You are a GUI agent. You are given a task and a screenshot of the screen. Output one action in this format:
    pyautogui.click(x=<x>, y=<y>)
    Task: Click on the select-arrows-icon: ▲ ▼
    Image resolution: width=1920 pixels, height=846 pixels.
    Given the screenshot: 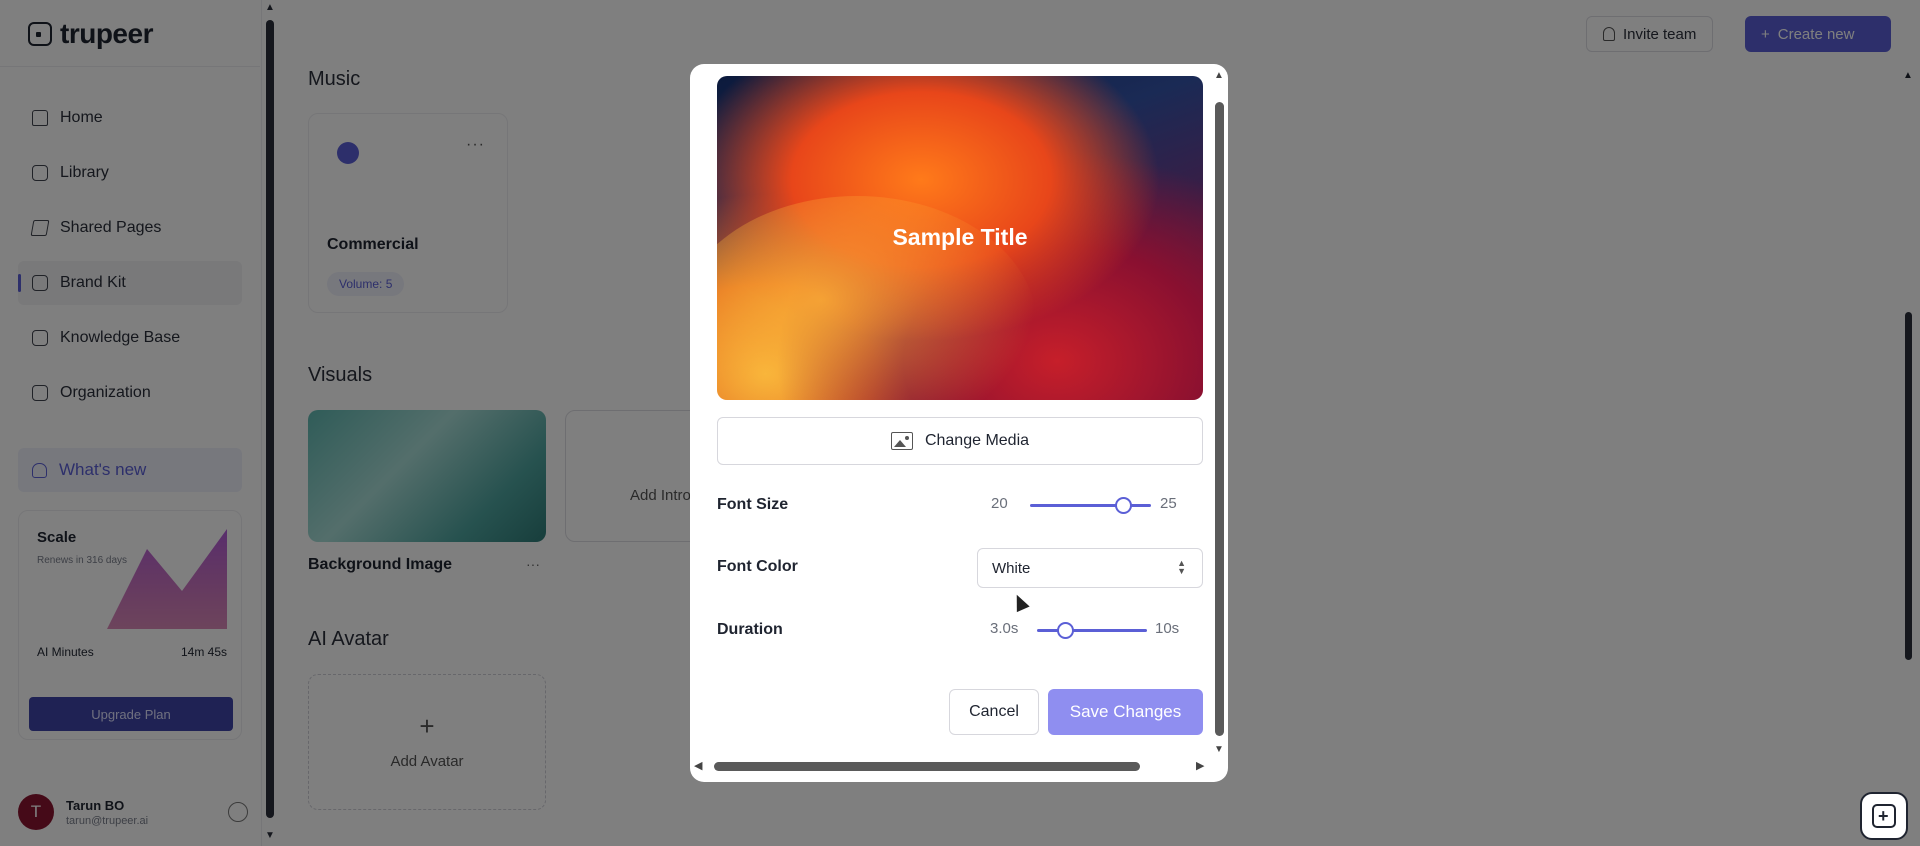 What is the action you would take?
    pyautogui.click(x=1181, y=567)
    